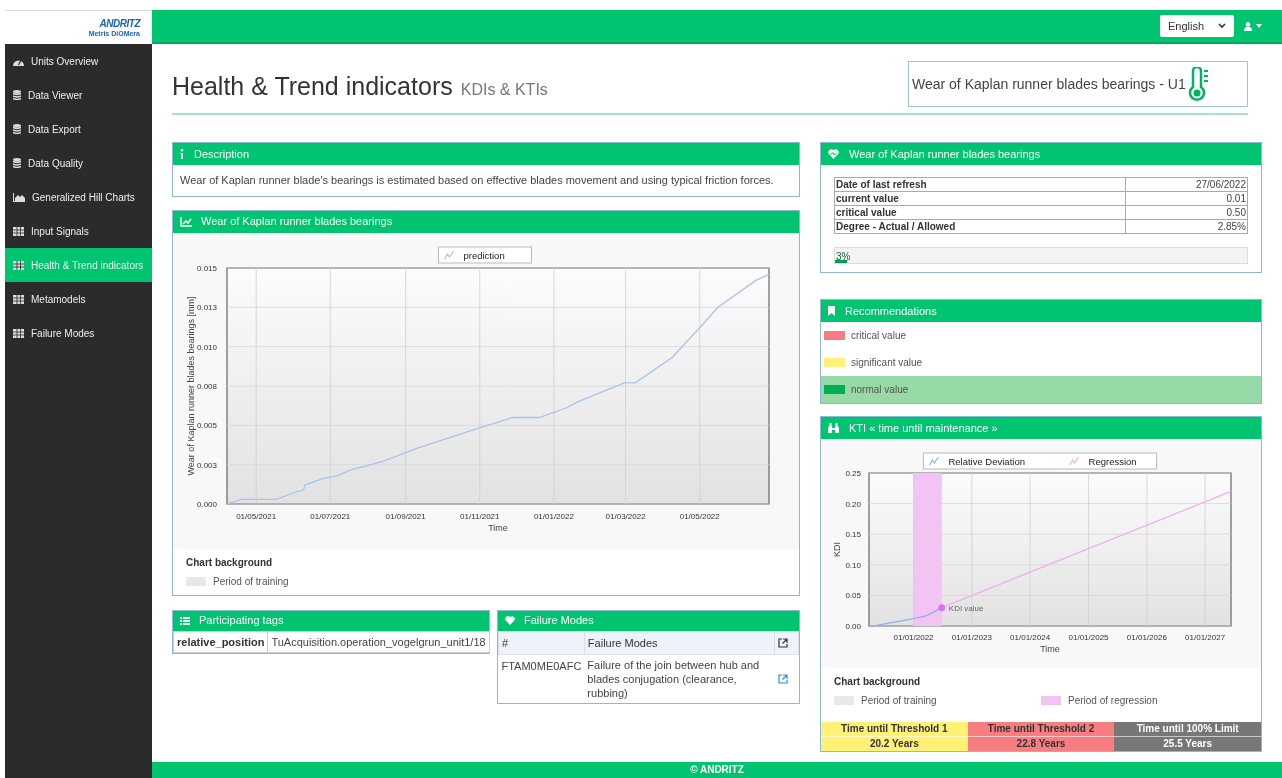 The width and height of the screenshot is (1282, 778). Describe the element at coordinates (1187, 729) in the screenshot. I see `threshold-label: Time until 100% Limit` at that location.